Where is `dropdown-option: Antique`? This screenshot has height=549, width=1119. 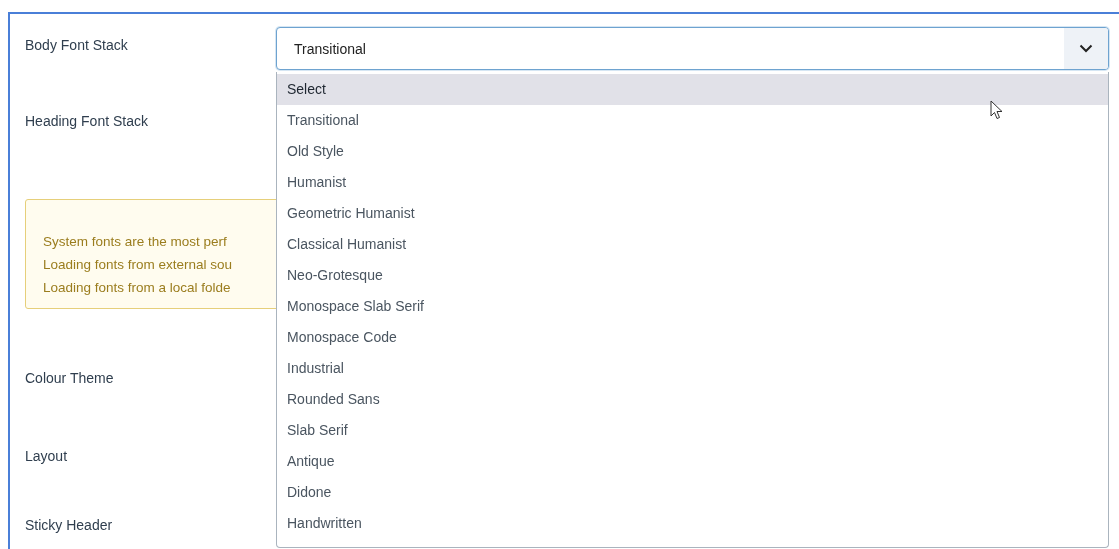
dropdown-option: Antique is located at coordinates (692, 461).